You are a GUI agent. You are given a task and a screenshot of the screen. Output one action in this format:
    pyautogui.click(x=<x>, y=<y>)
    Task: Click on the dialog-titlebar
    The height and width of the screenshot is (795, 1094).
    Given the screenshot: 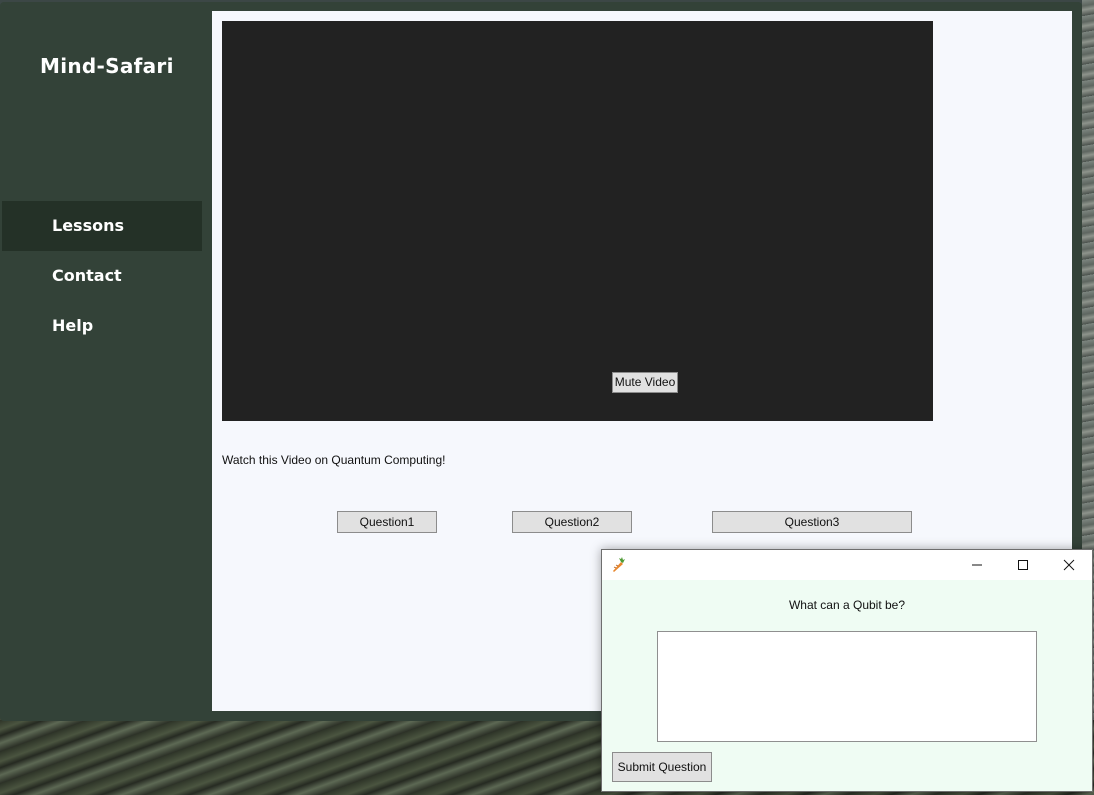 What is the action you would take?
    pyautogui.click(x=847, y=565)
    